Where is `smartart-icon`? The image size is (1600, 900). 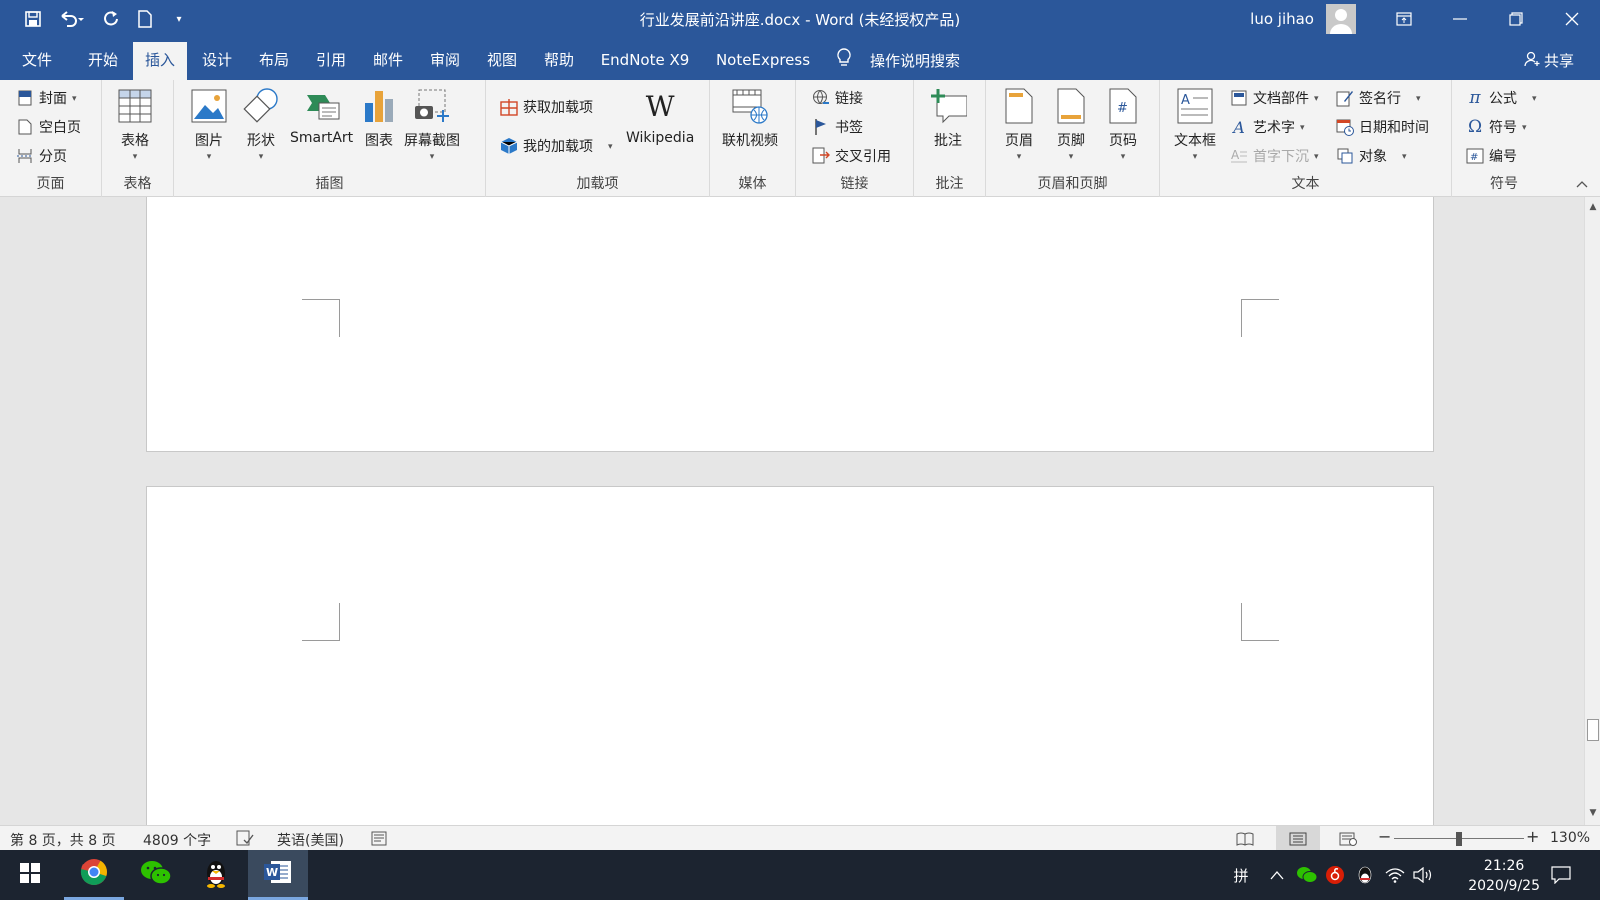 smartart-icon is located at coordinates (322, 106).